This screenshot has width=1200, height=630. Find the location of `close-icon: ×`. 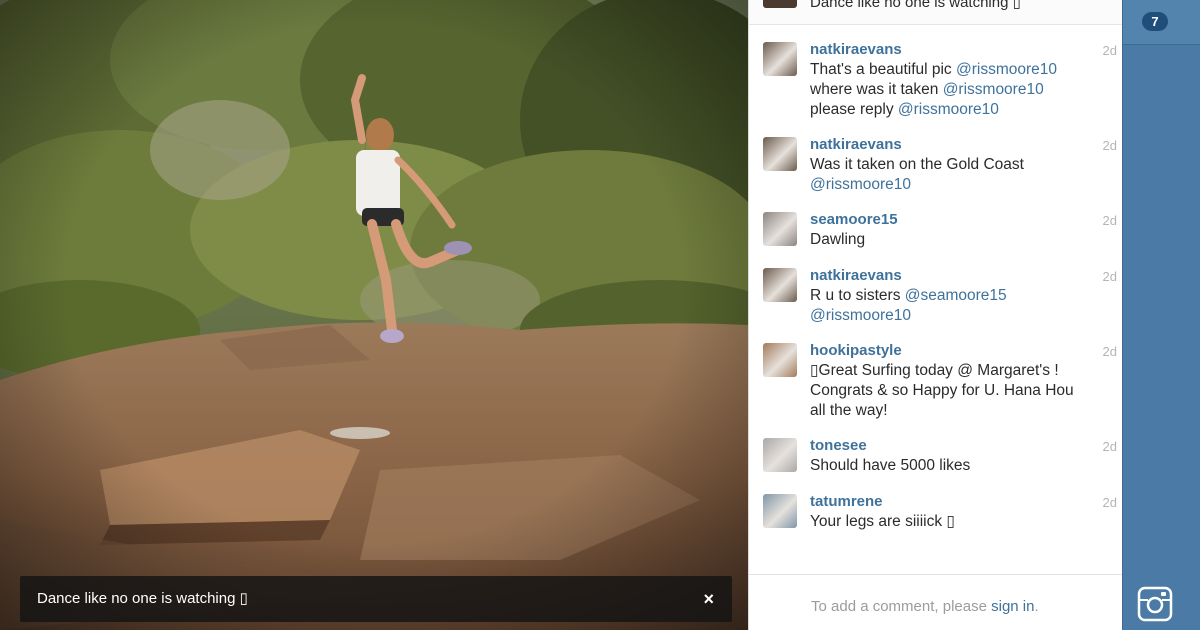

close-icon: × is located at coordinates (708, 599).